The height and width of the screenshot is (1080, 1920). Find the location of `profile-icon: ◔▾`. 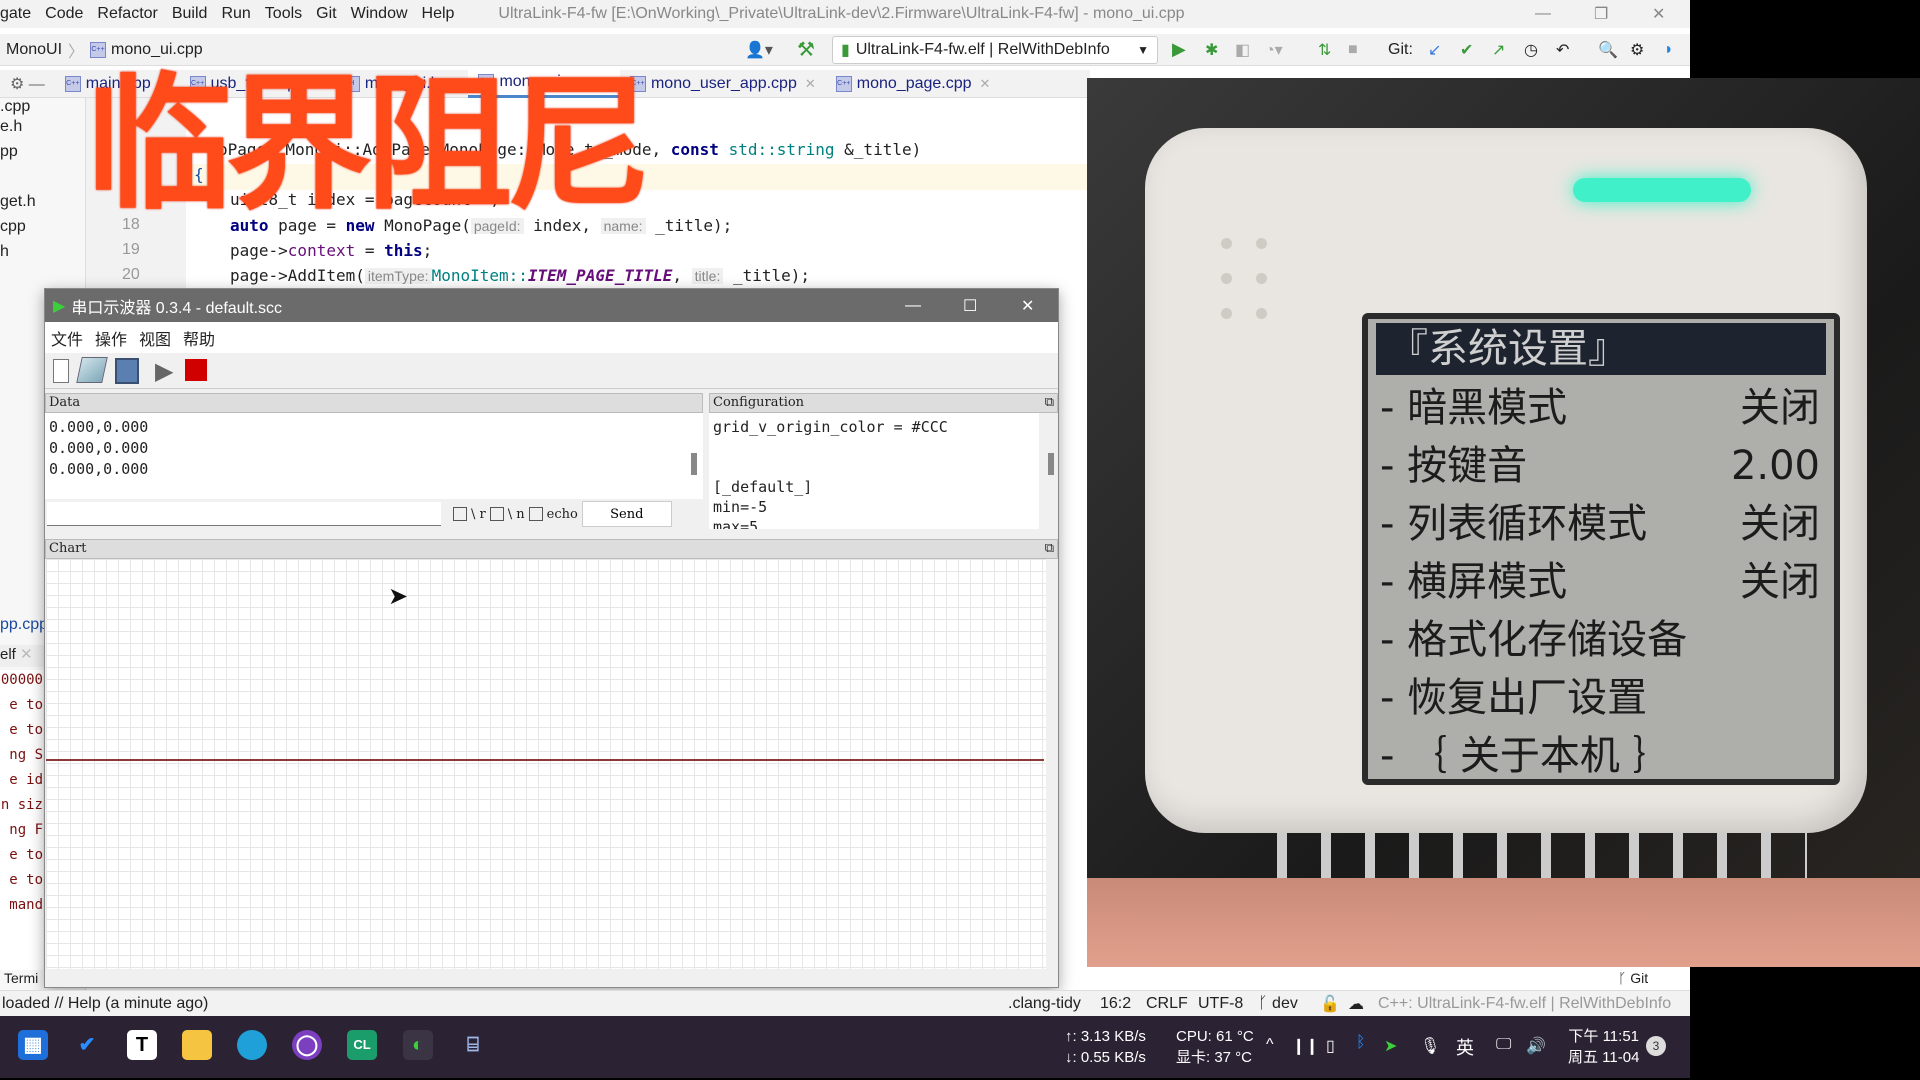

profile-icon: ◔▾ is located at coordinates (1274, 50).